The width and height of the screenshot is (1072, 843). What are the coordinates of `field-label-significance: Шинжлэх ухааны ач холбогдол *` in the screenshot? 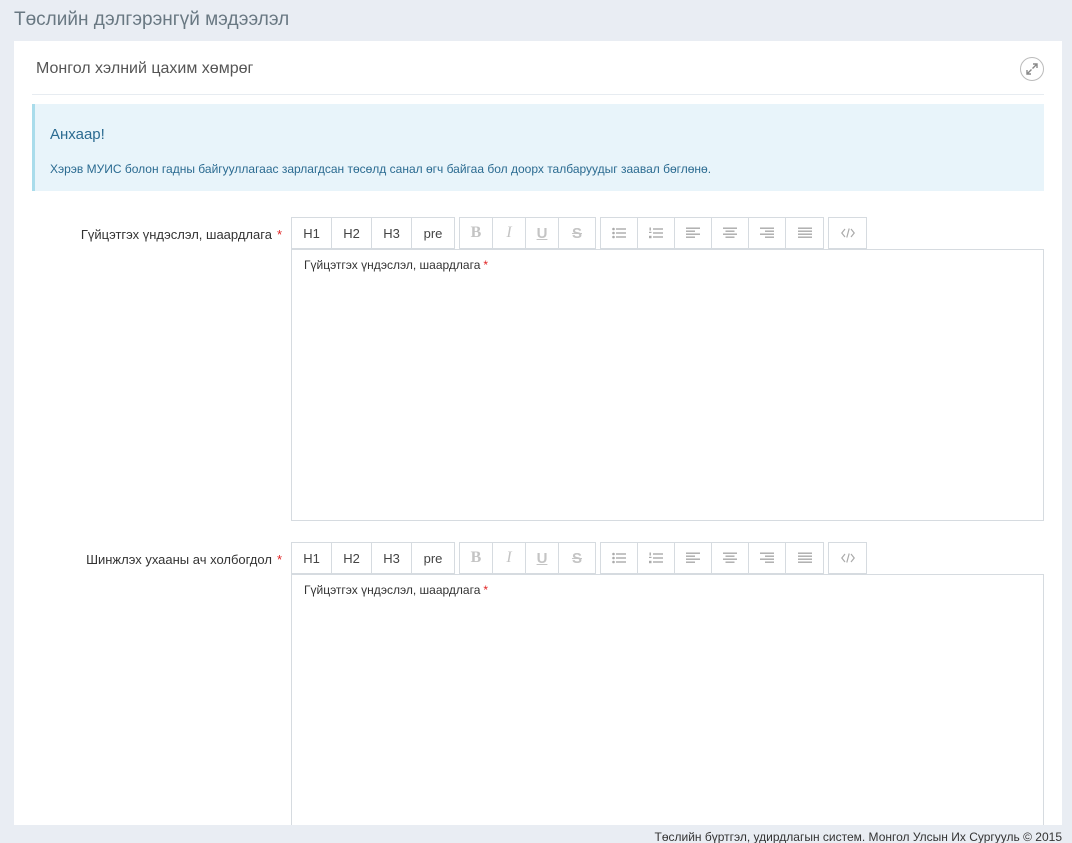 It's located at (184, 559).